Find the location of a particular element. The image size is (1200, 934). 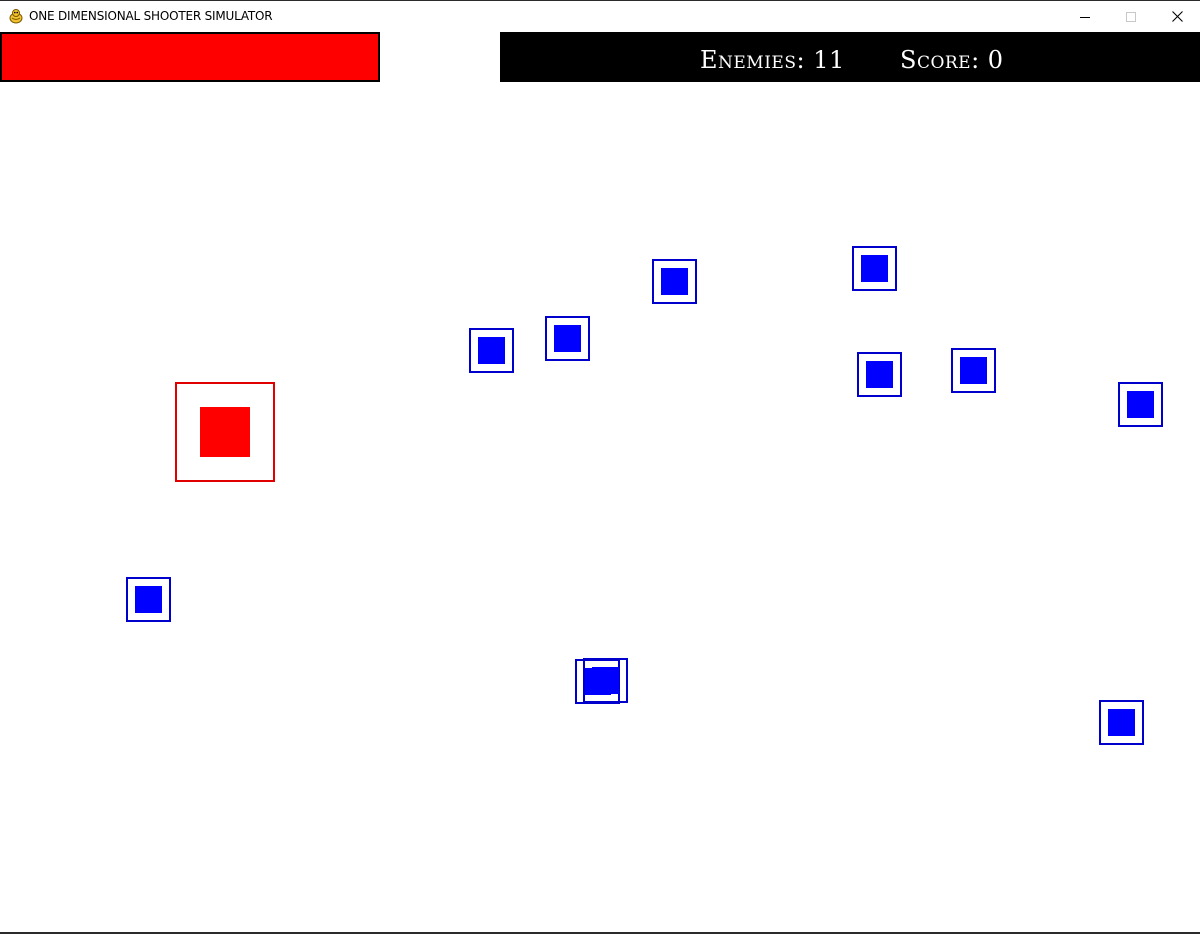

pygame-snake-icon is located at coordinates (16, 16).